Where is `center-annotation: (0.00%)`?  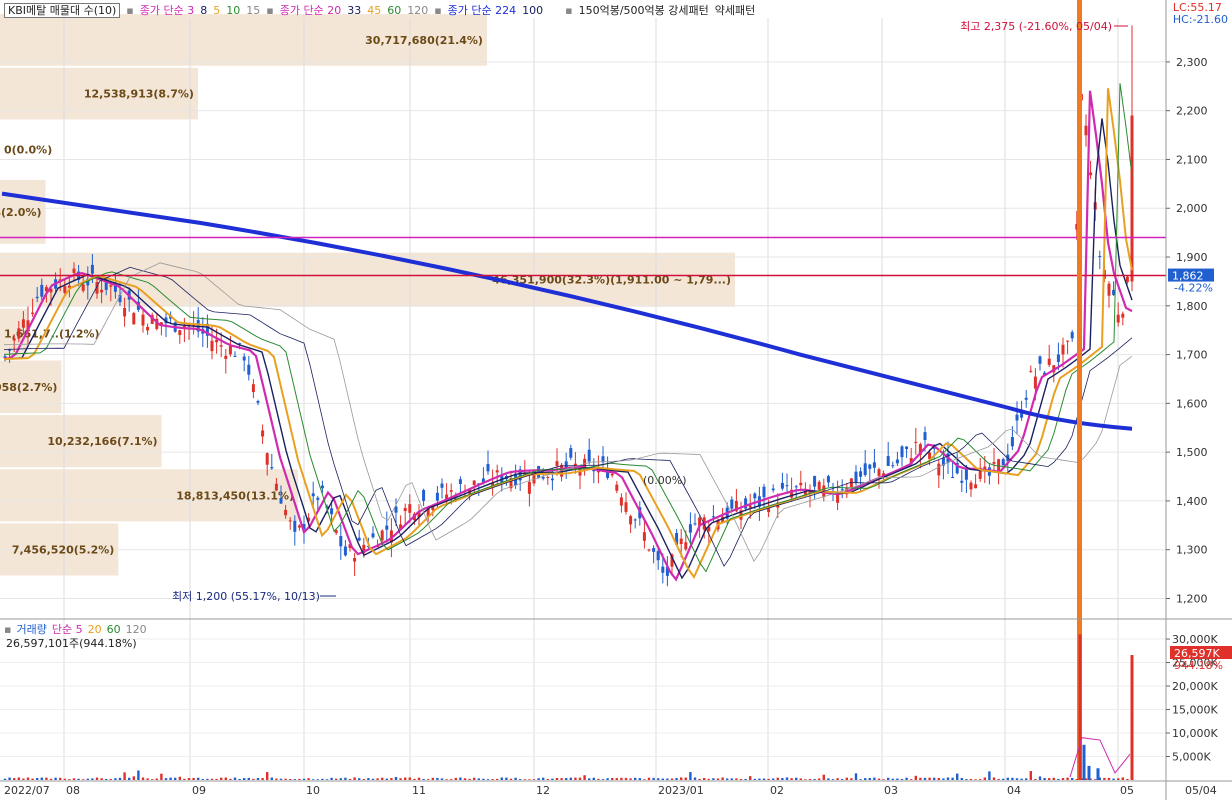
center-annotation: (0.00%) is located at coordinates (665, 480).